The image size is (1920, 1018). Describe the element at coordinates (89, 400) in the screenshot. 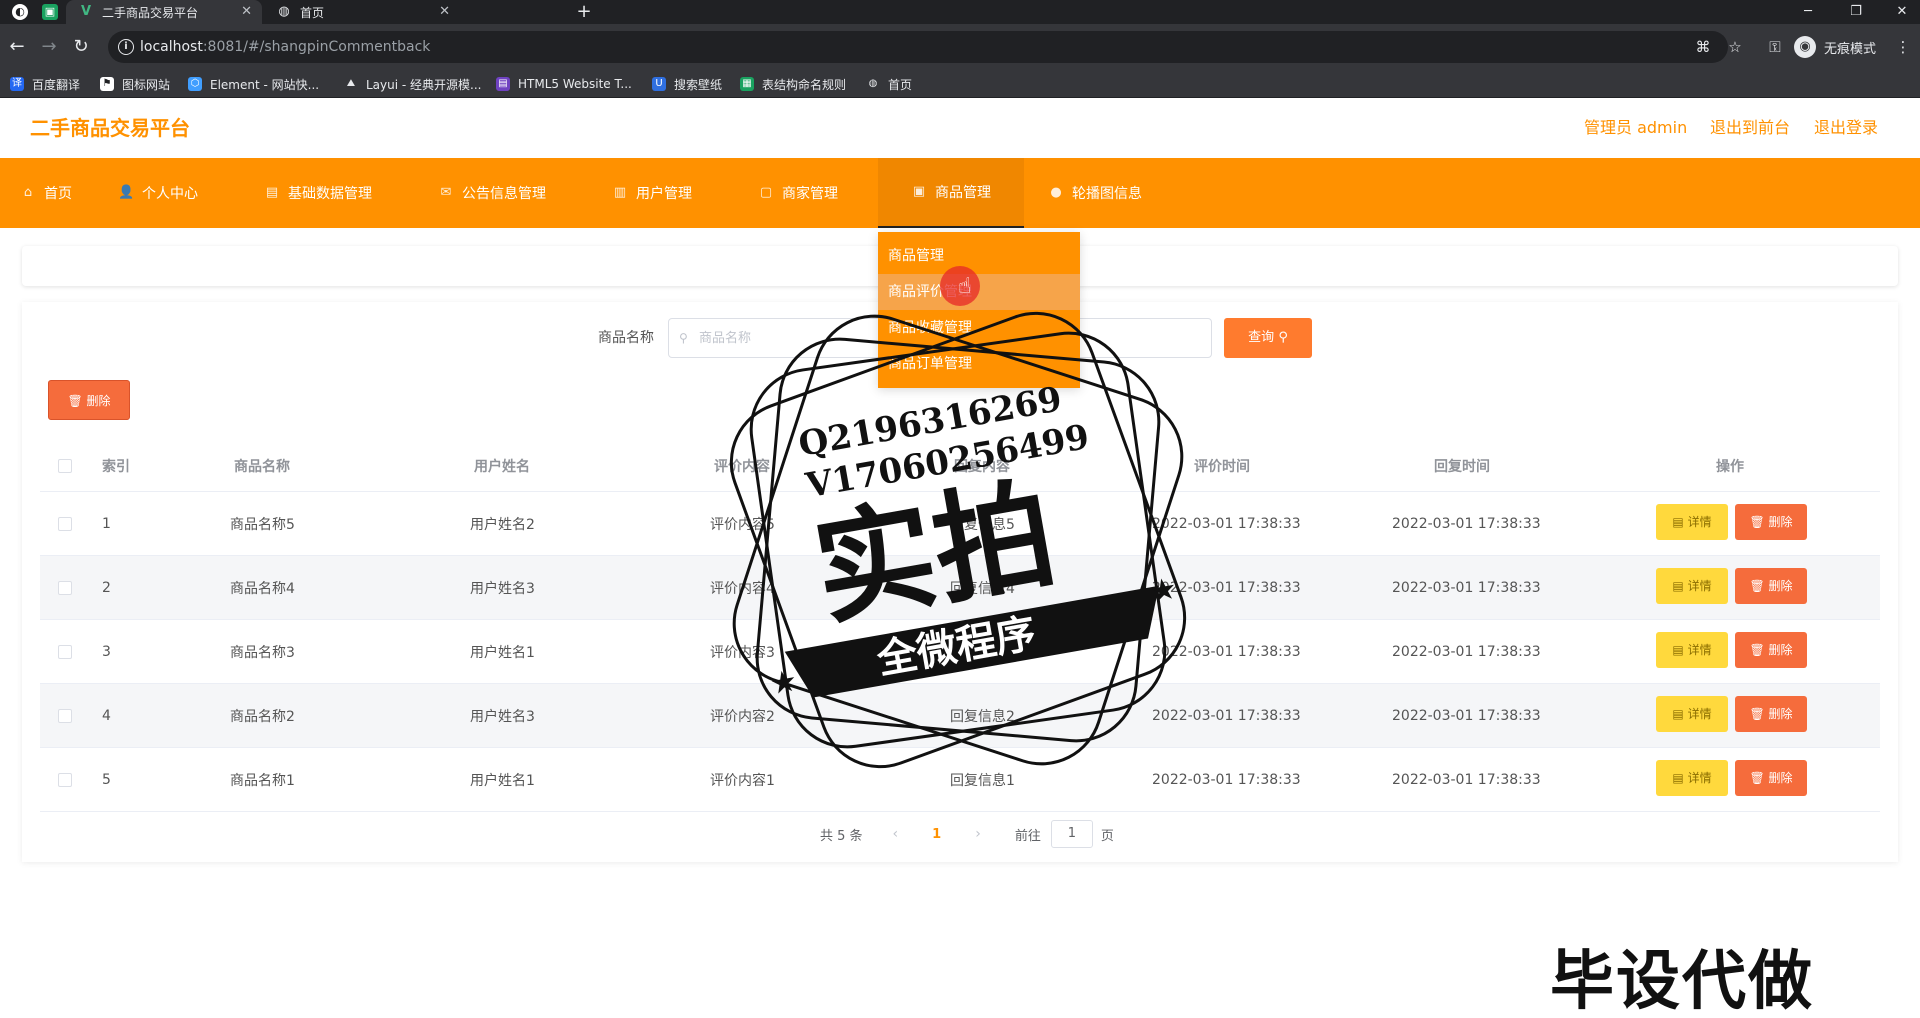

I see `batch-delete-button: 🗑 删除` at that location.